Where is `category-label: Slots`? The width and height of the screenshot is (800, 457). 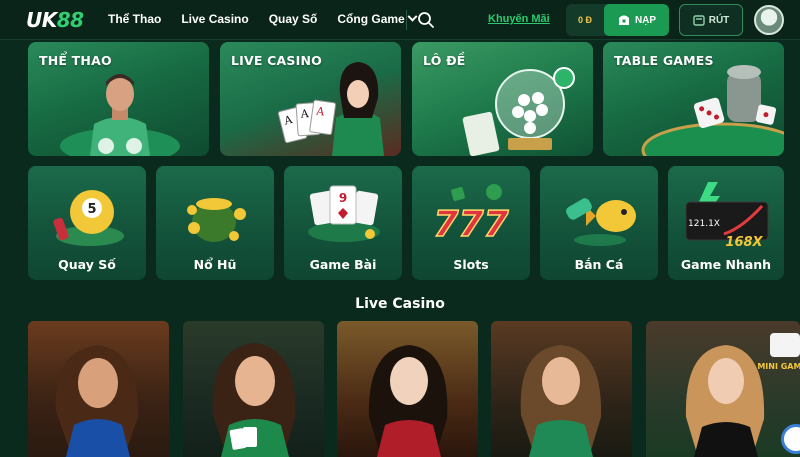 category-label: Slots is located at coordinates (471, 264).